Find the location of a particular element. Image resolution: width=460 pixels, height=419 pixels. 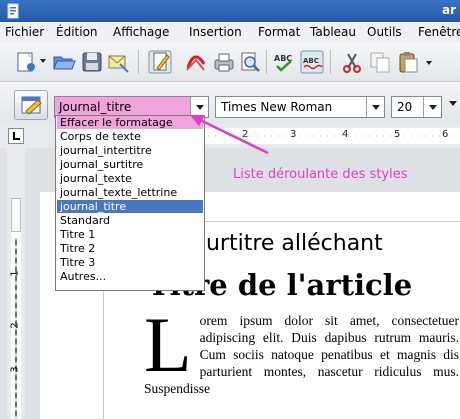

style-option: journal_surtitre is located at coordinates (130, 164).